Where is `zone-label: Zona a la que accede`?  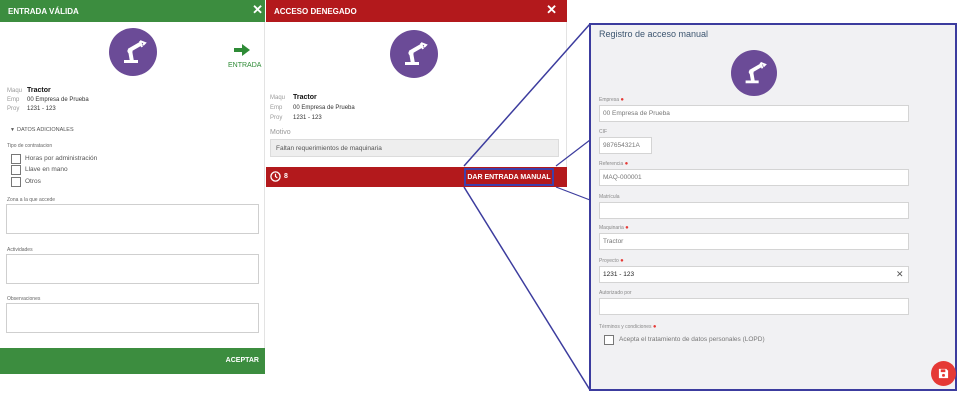 zone-label: Zona a la que accede is located at coordinates (31, 200).